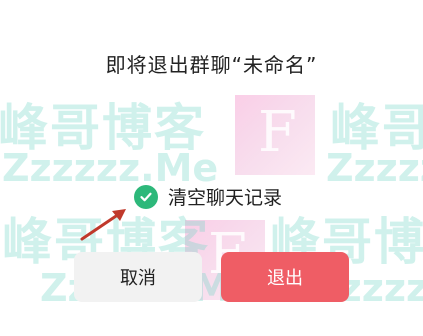  What do you see at coordinates (277, 132) in the screenshot?
I see `watermark-letter: F` at bounding box center [277, 132].